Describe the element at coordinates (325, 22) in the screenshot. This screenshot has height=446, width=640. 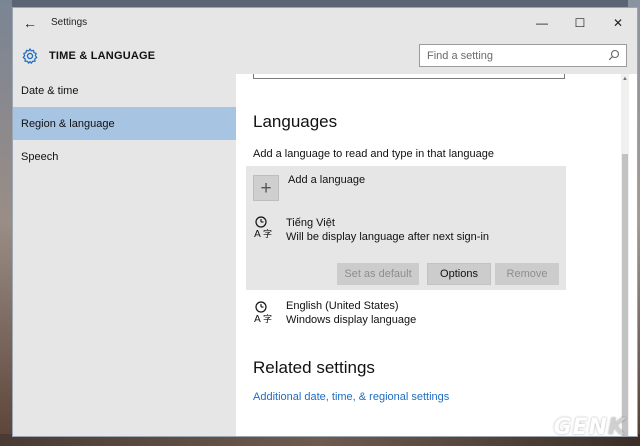
I see `title-bar: ← Settings — ☐ ✕` at that location.